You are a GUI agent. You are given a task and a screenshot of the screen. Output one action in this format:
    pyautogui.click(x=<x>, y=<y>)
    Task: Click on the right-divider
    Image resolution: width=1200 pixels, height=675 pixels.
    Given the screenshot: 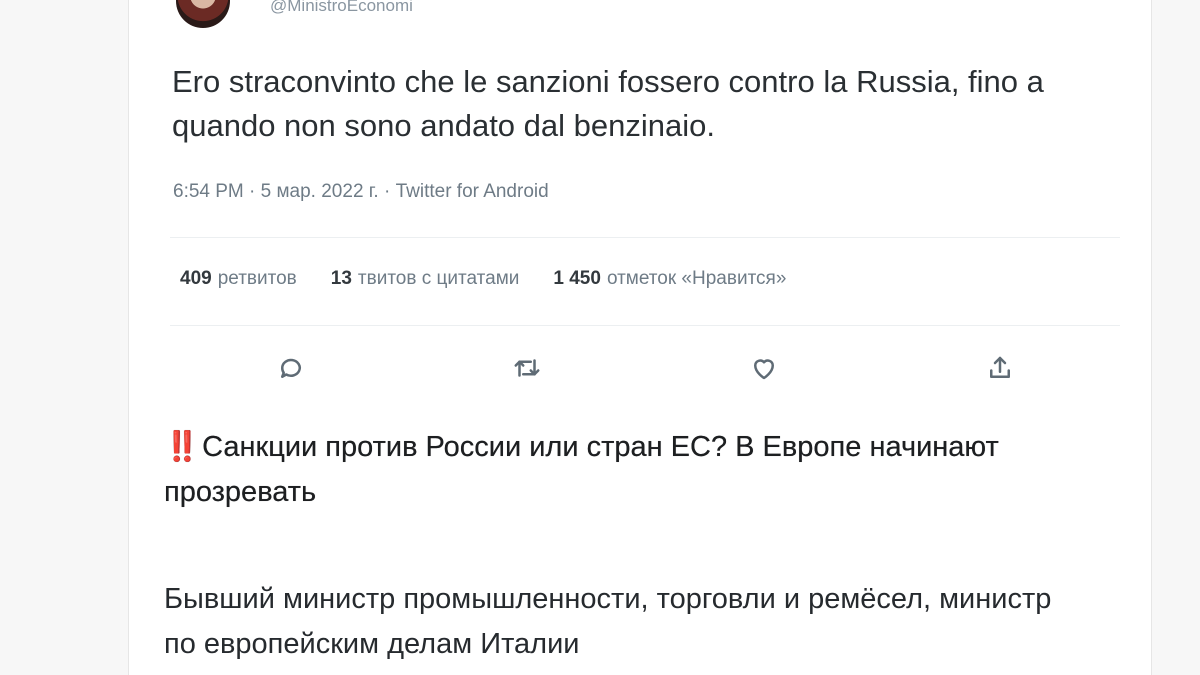 What is the action you would take?
    pyautogui.click(x=1151, y=337)
    